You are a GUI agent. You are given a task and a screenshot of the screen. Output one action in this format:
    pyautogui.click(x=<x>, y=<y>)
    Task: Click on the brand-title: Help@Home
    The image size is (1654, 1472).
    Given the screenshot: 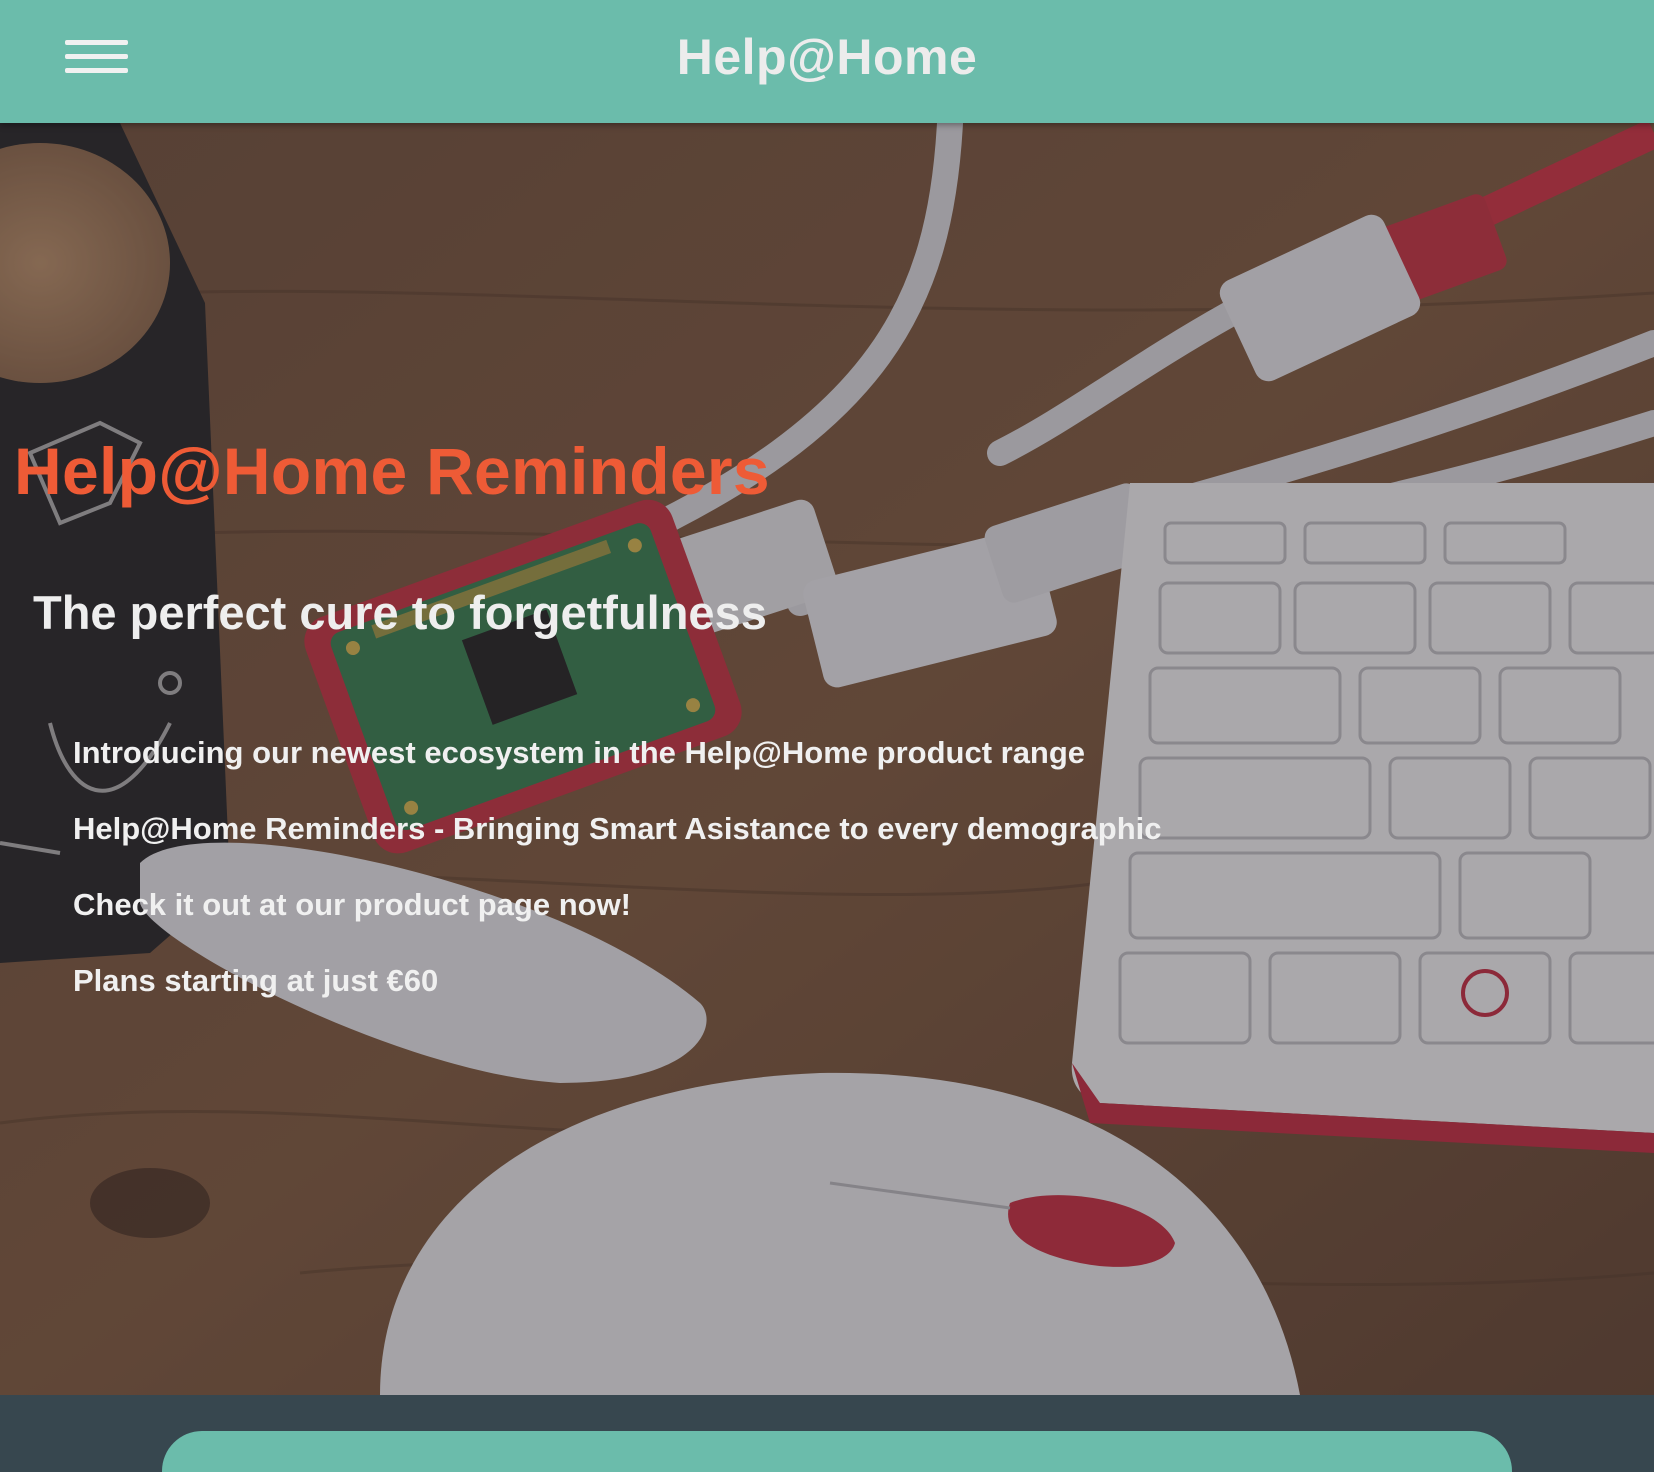 What is the action you would take?
    pyautogui.click(x=827, y=57)
    